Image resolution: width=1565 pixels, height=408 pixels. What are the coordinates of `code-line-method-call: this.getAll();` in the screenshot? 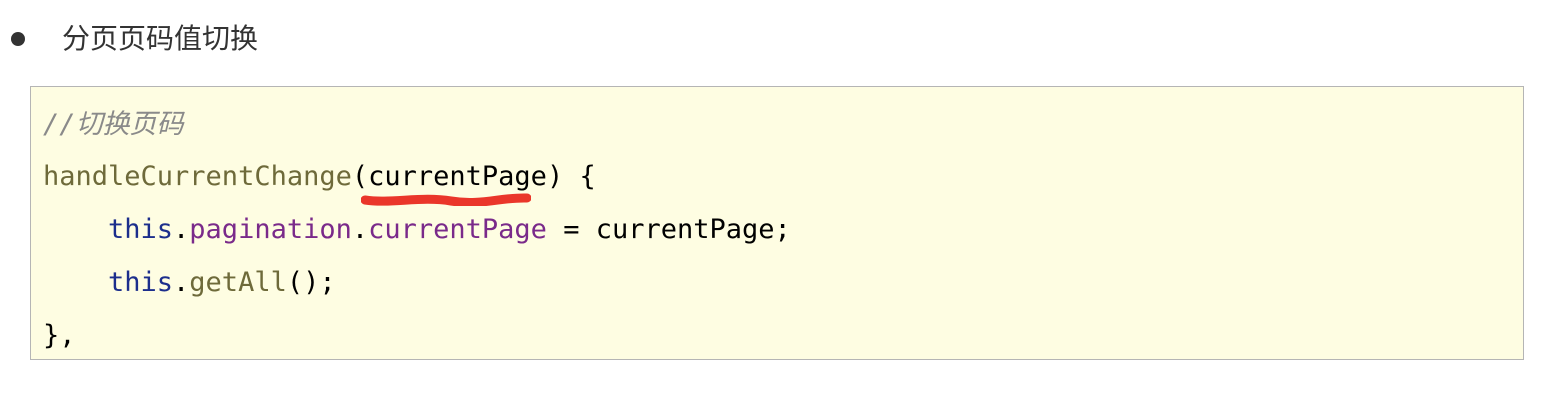 It's located at (222, 283).